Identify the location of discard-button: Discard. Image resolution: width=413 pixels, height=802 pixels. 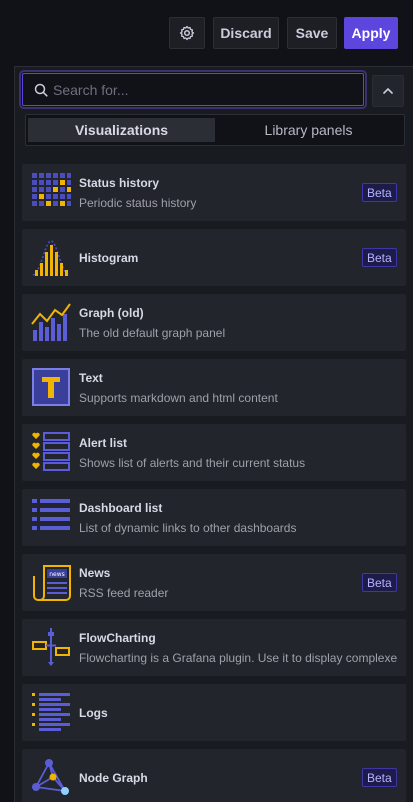
(246, 33).